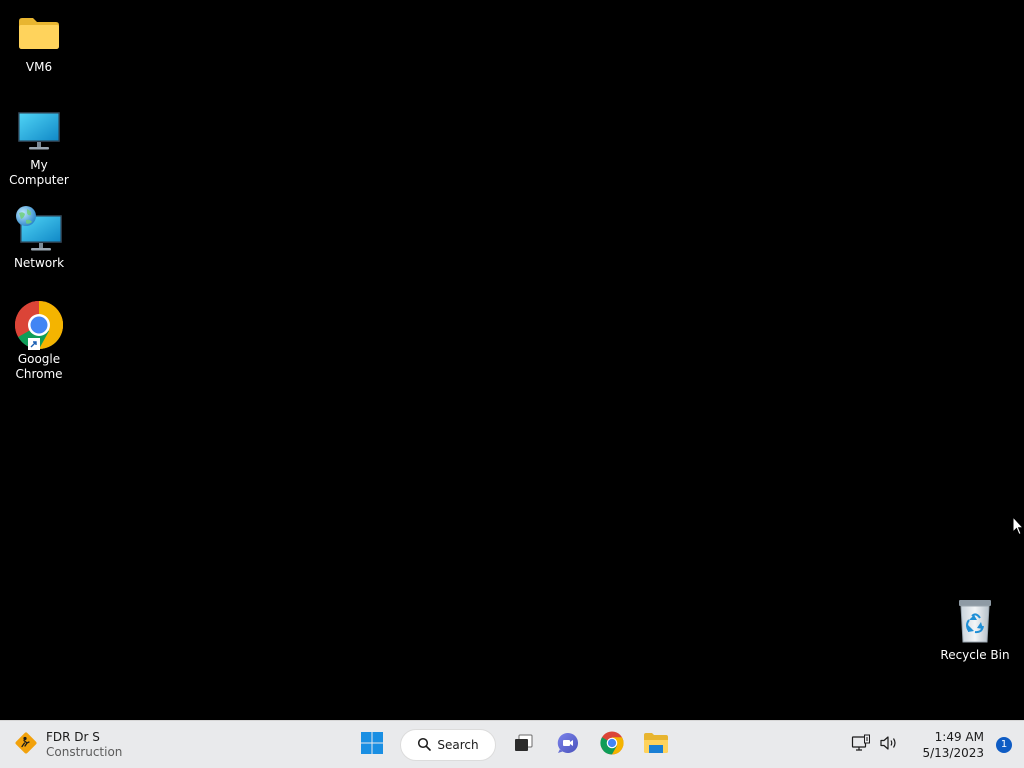 The image size is (1024, 768). I want to click on desktop-icon-label: Recycle Bin, so click(975, 655).